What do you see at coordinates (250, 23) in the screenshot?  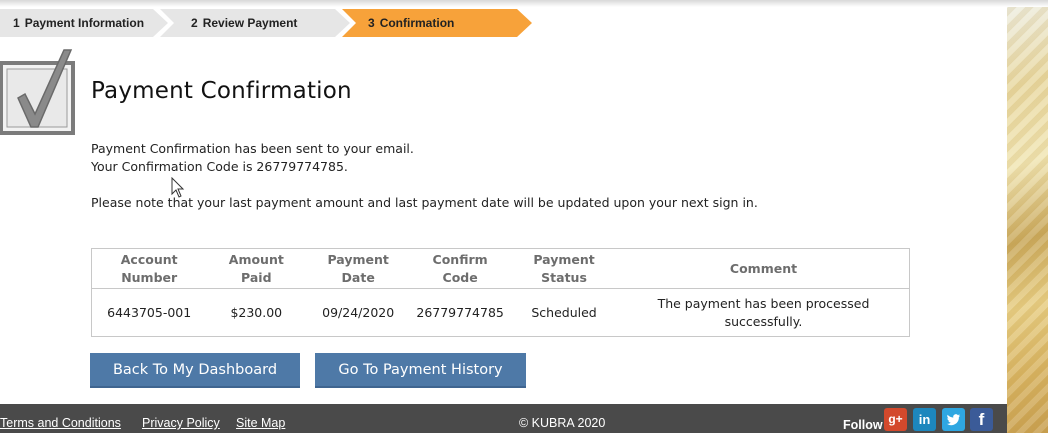 I see `step-label: Review Payment` at bounding box center [250, 23].